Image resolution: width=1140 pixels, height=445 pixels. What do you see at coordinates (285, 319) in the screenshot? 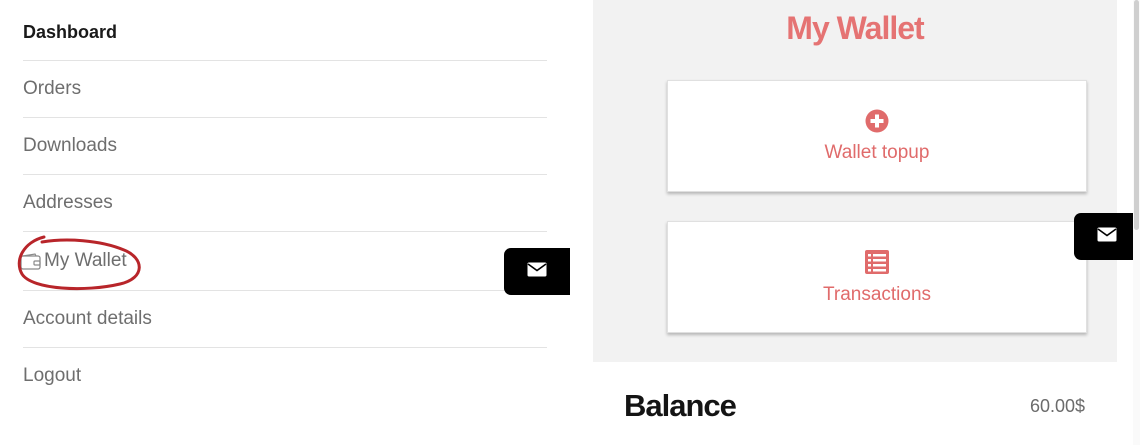
I see `nav-item-account-details: Account details` at bounding box center [285, 319].